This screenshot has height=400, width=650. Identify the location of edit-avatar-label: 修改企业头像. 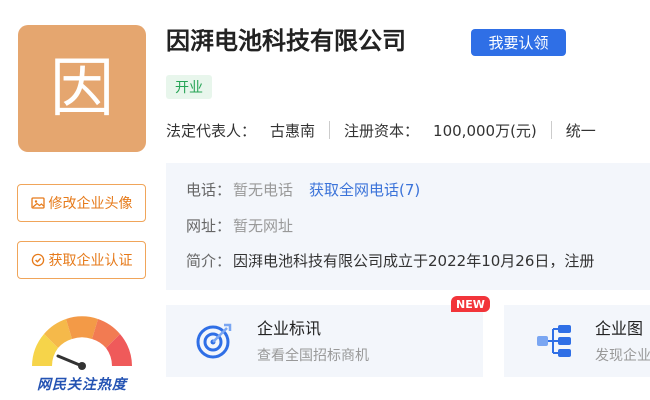
(90, 204).